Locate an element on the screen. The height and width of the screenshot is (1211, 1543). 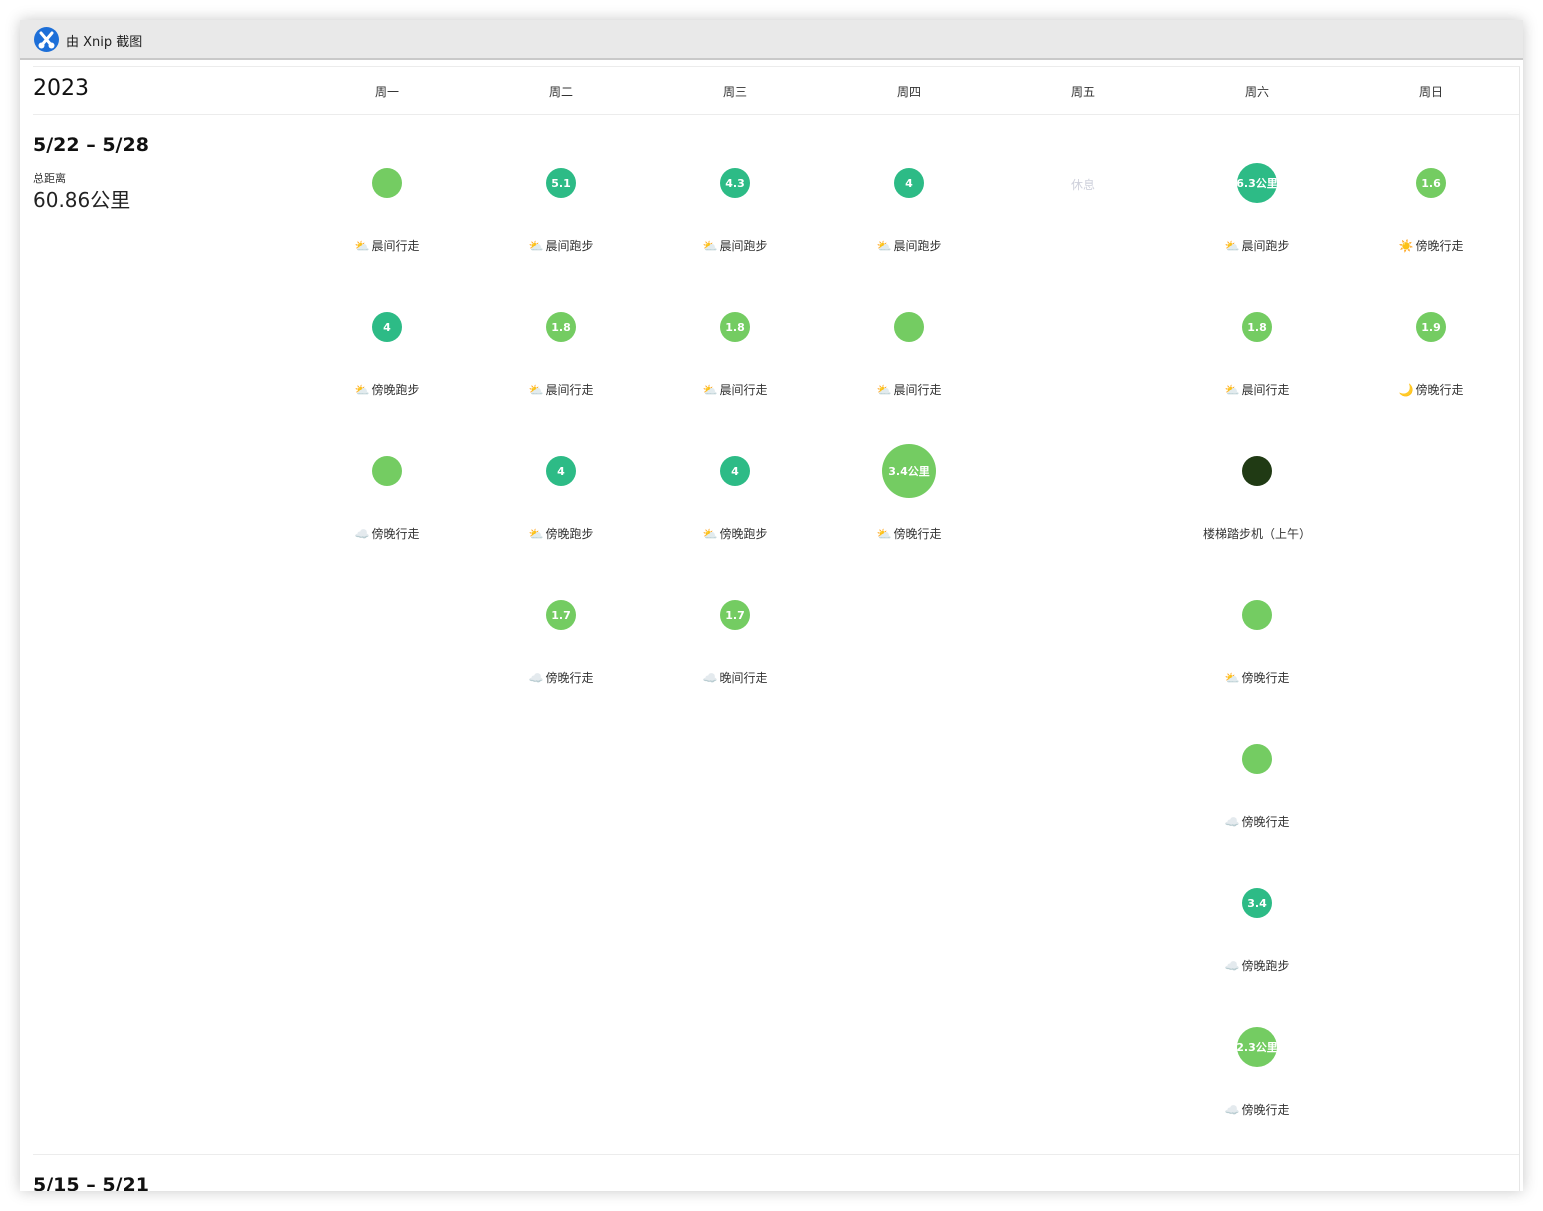
activity-label: 楼梯踏步机（上午） is located at coordinates (1257, 533).